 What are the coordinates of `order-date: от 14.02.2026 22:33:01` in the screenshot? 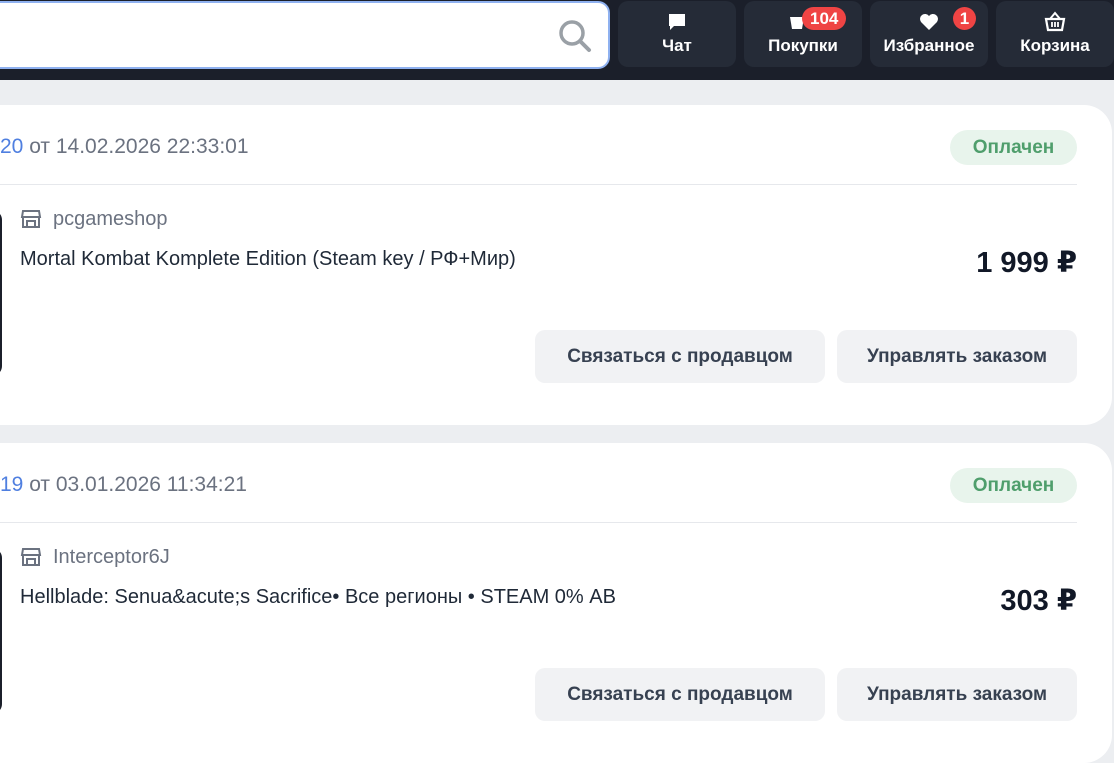 It's located at (136, 146).